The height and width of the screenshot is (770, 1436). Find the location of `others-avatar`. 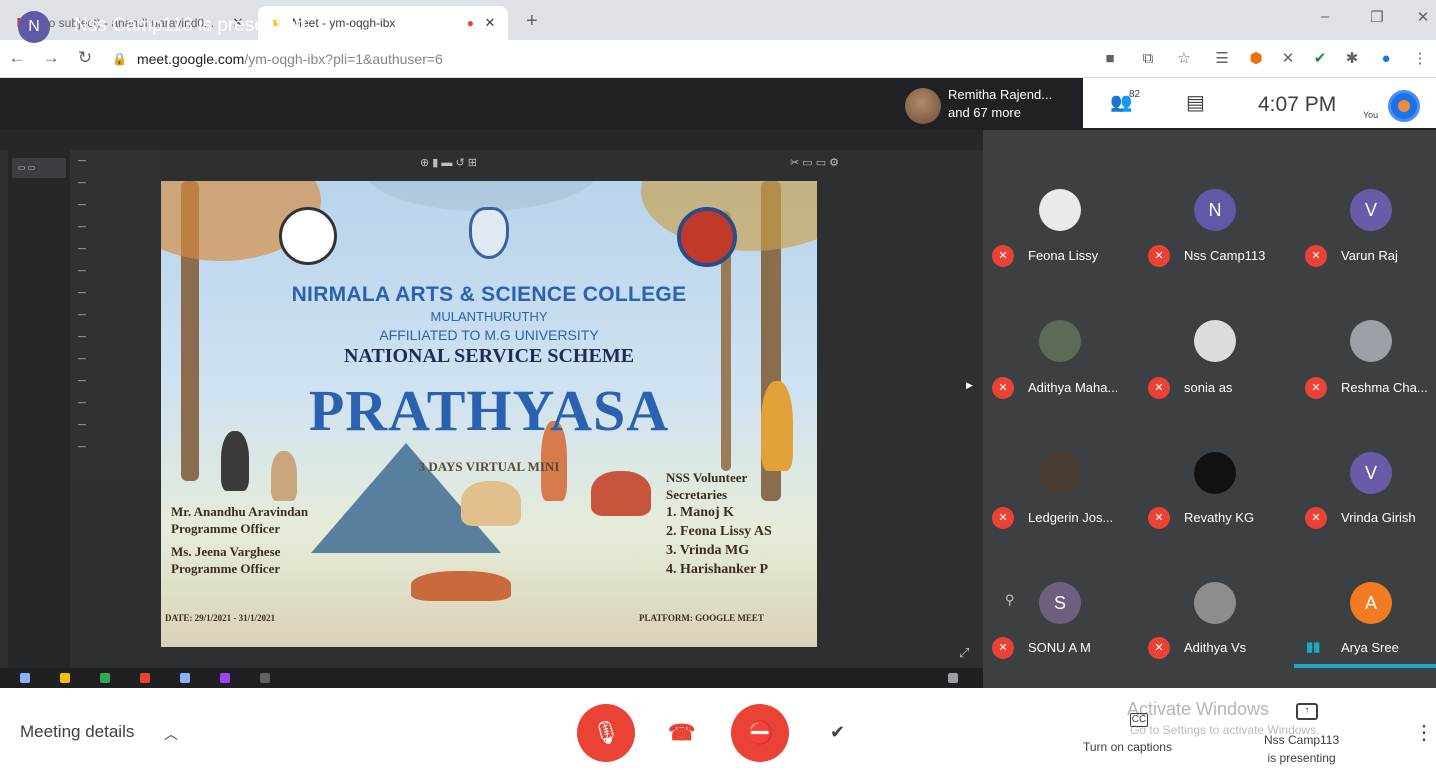

others-avatar is located at coordinates (923, 106).